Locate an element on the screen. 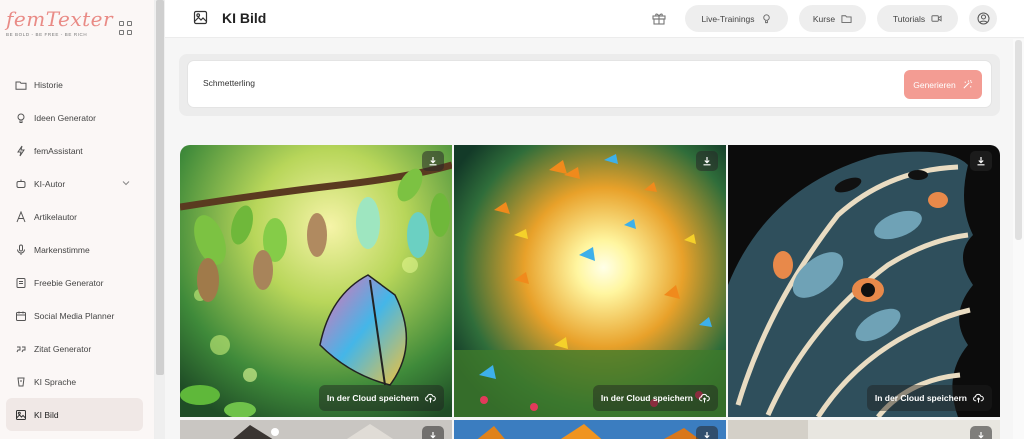 The image size is (1024, 439). sidebar-item-label: Ideen Generator is located at coordinates (65, 117).